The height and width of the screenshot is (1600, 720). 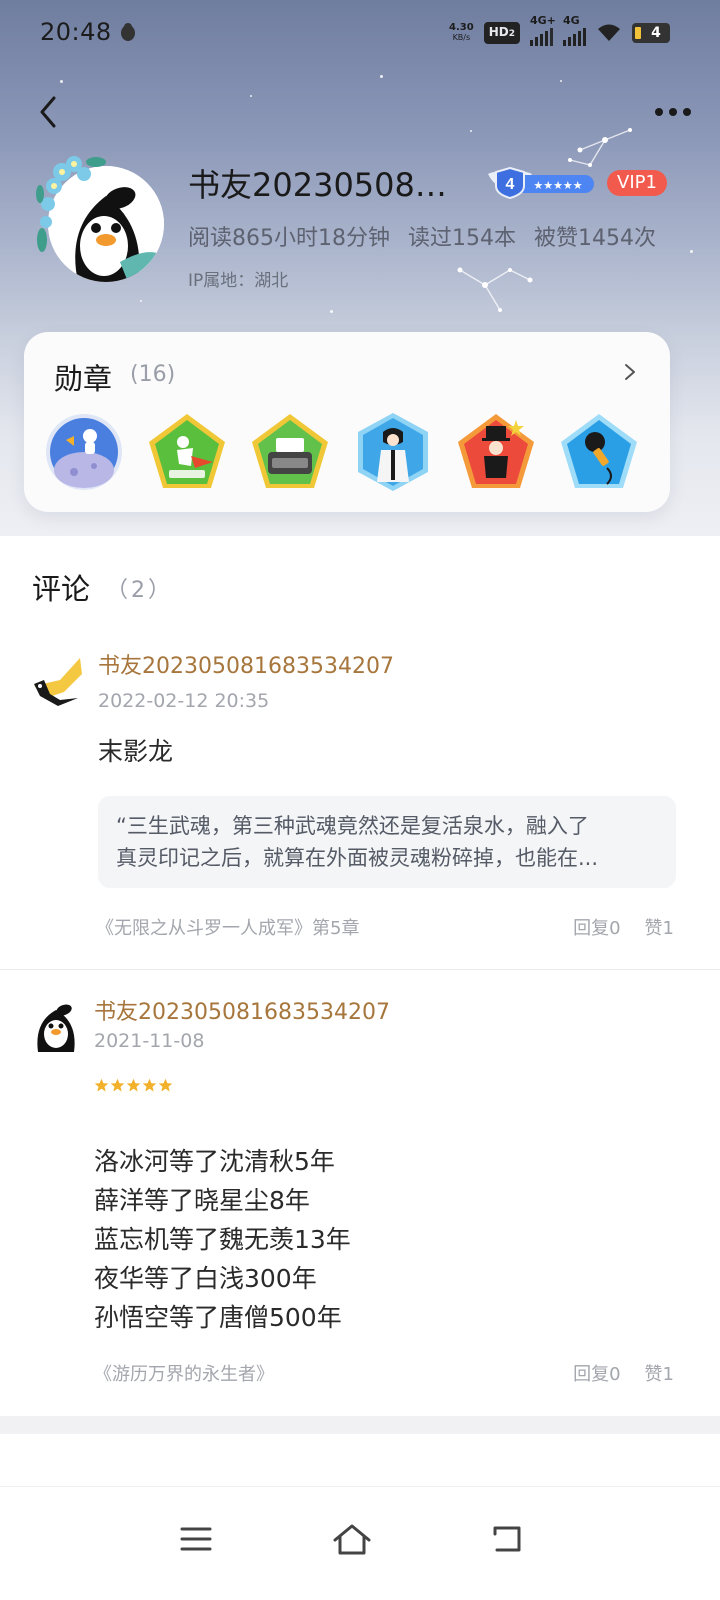 I want to click on profile-stats: 阅读865小时18分钟 读过154本 被赞1454次, so click(x=422, y=236).